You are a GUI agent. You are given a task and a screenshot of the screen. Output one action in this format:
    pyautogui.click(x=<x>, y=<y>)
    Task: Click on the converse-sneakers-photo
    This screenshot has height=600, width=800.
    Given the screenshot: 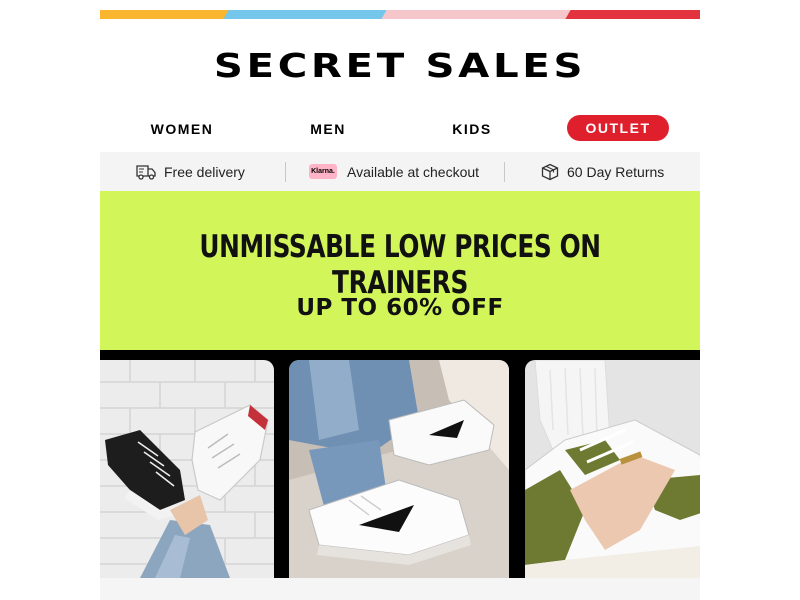 What is the action you would take?
    pyautogui.click(x=187, y=469)
    